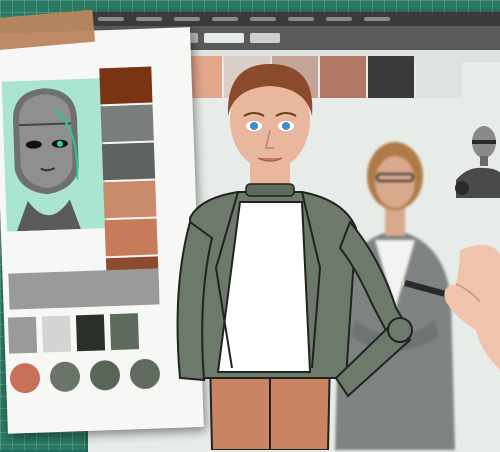  I want to click on robot-face-image, so click(54, 155).